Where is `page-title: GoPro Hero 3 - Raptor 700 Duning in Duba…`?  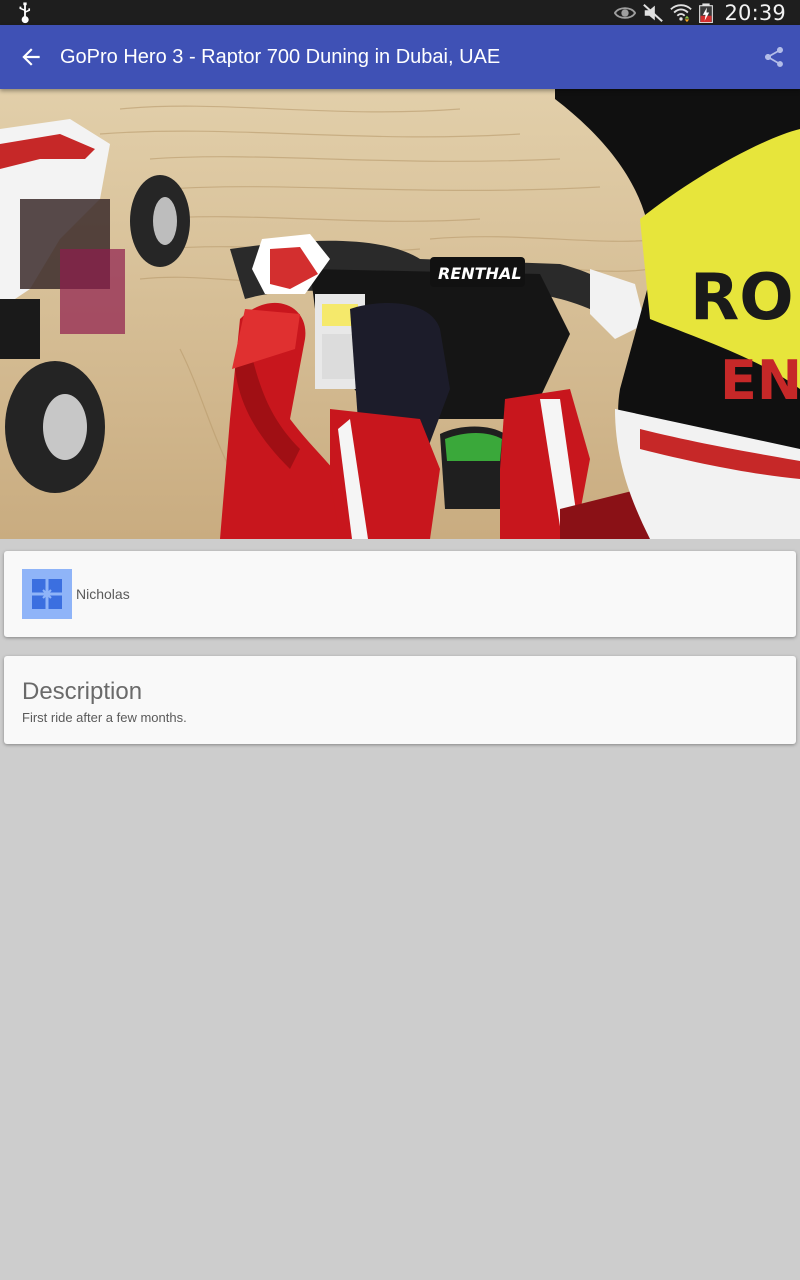
page-title: GoPro Hero 3 - Raptor 700 Duning in Duba… is located at coordinates (280, 57).